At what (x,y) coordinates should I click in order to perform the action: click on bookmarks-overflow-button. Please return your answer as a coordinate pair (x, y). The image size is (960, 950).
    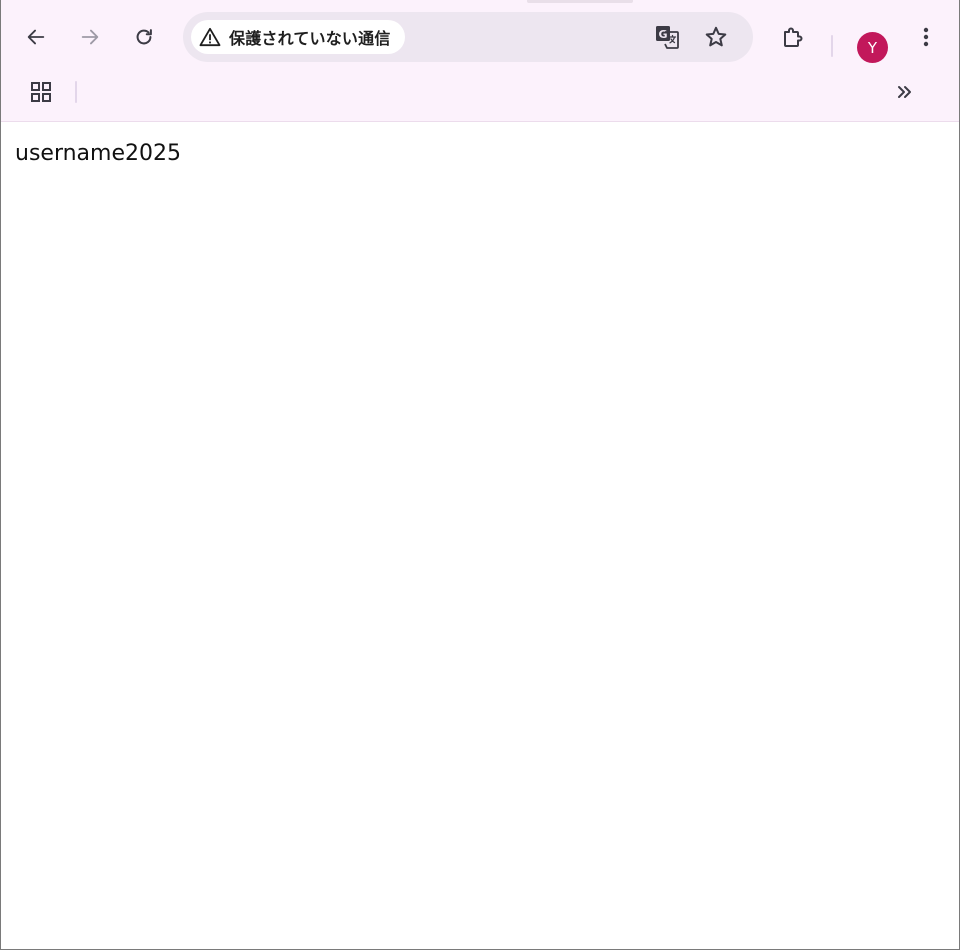
    Looking at the image, I should click on (905, 92).